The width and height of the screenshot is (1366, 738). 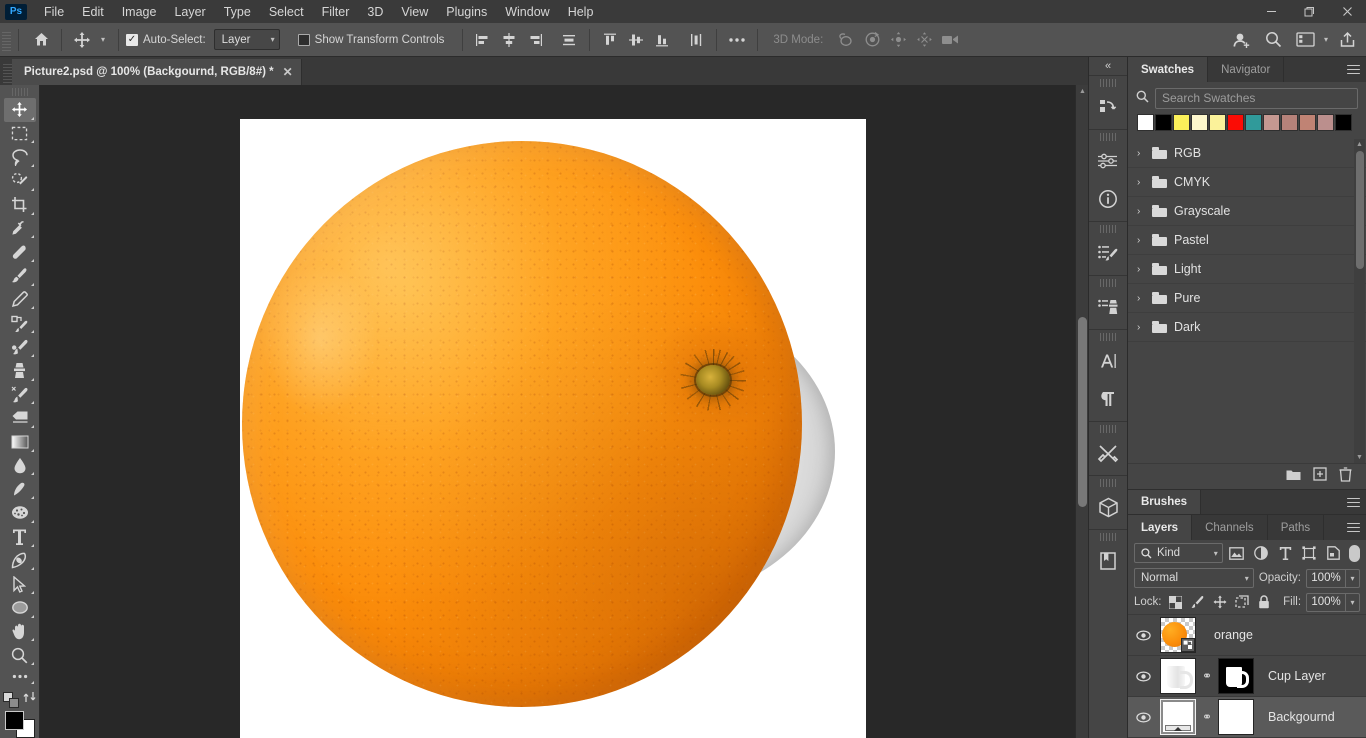 I want to click on align-right-edges-icon, so click(x=535, y=40).